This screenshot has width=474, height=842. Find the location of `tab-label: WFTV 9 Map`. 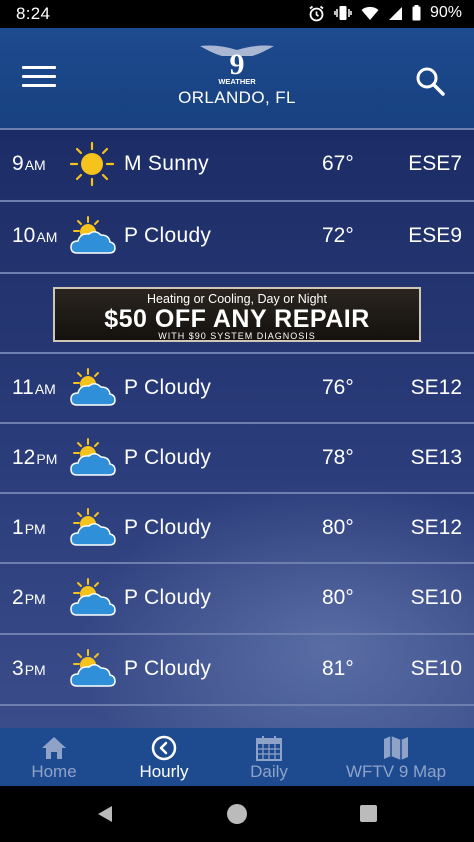

tab-label: WFTV 9 Map is located at coordinates (396, 771).